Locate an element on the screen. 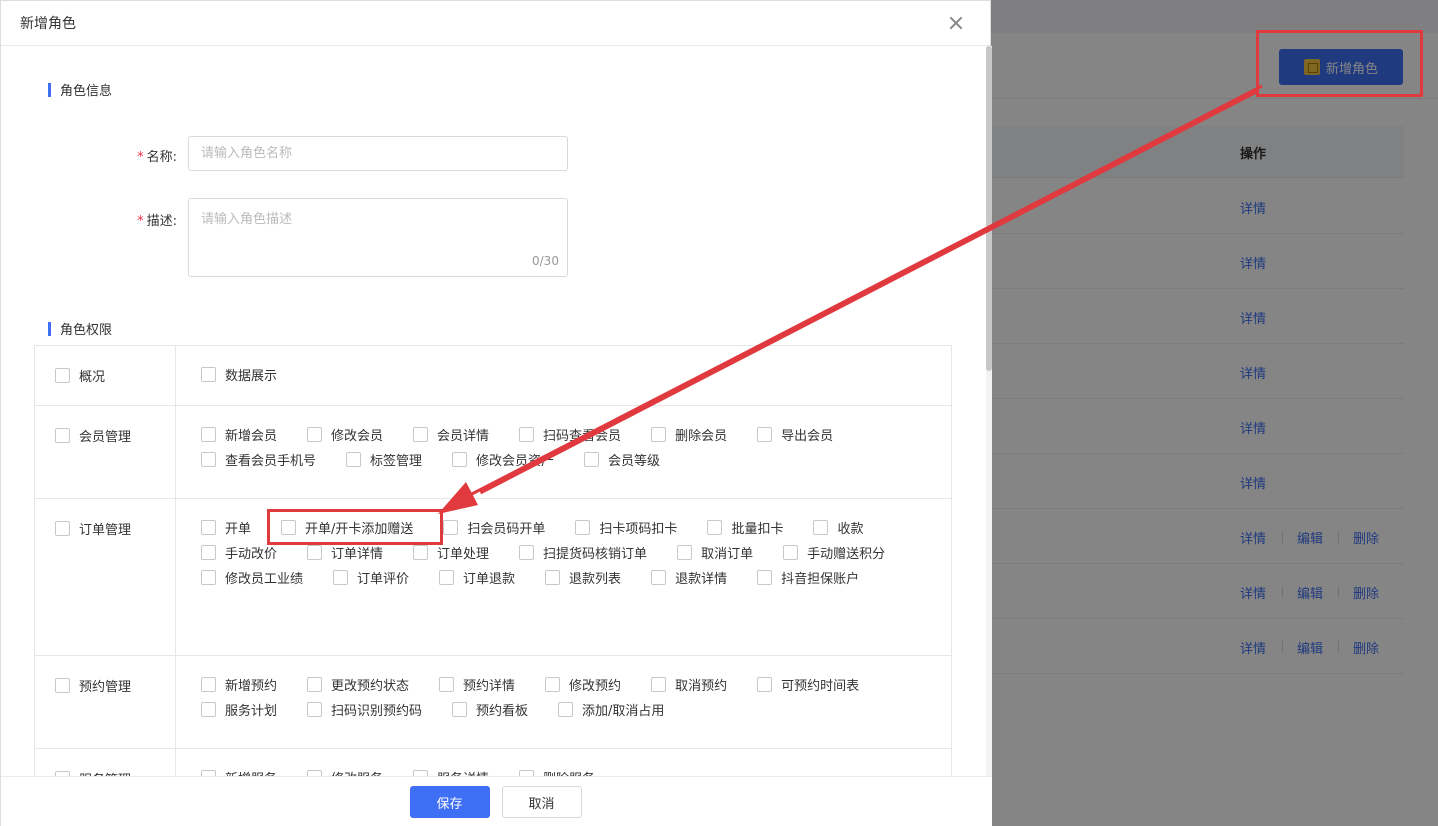  name-input is located at coordinates (378, 153).